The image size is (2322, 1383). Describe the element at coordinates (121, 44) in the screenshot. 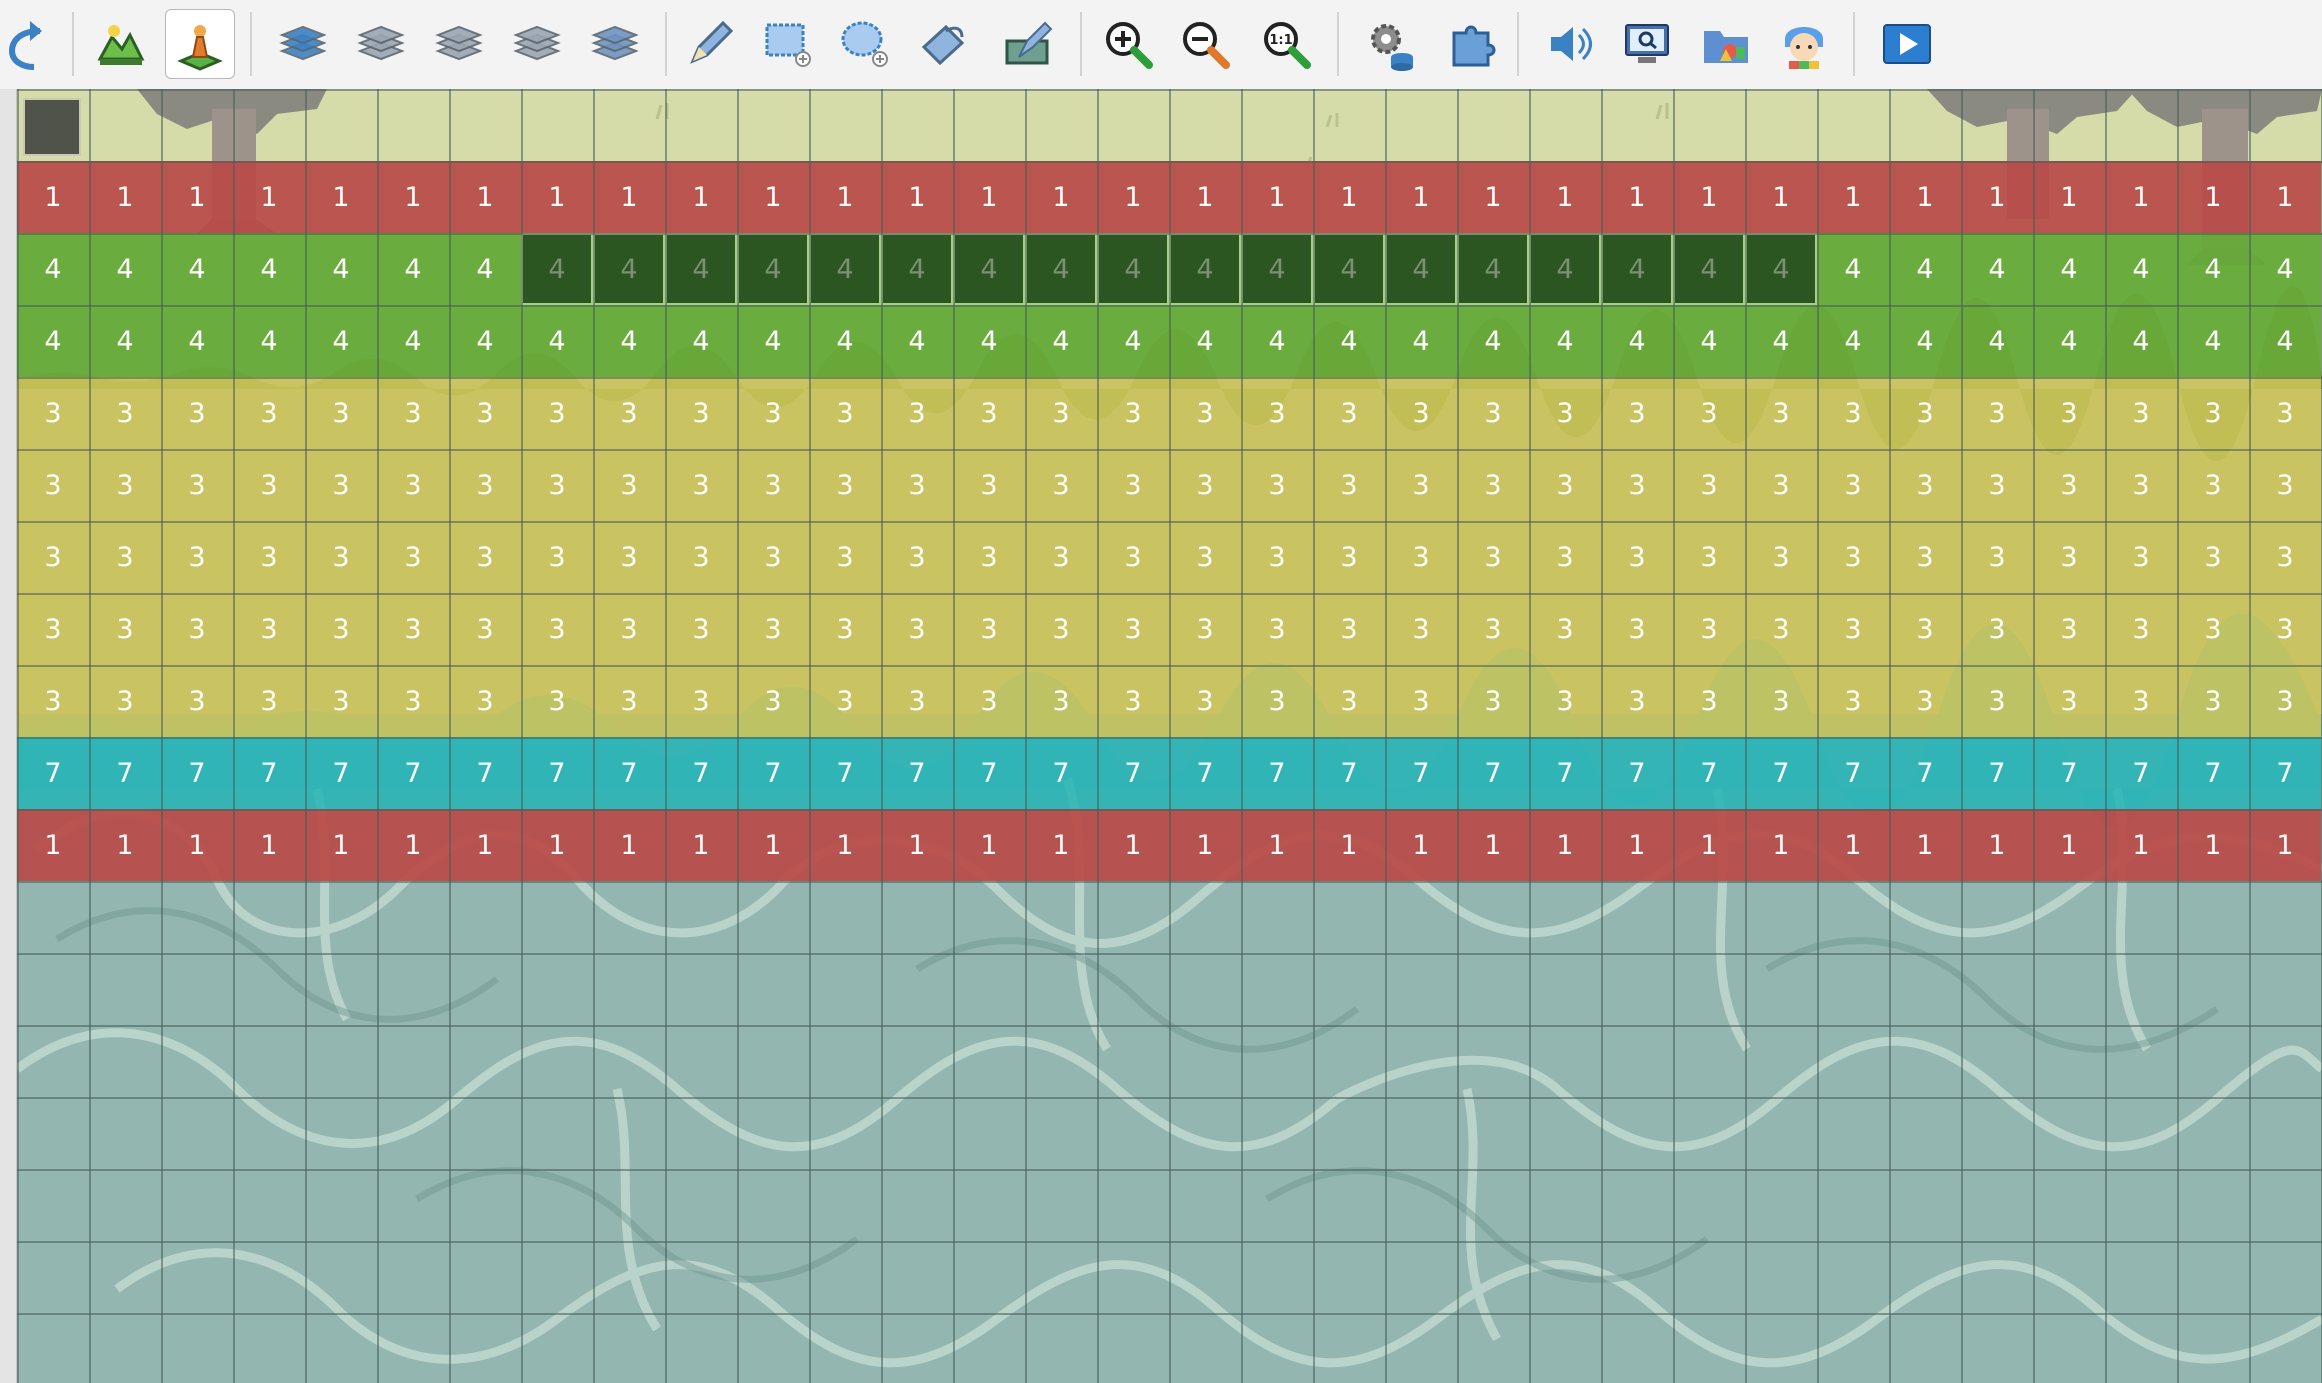

I see `map-mode-button` at that location.